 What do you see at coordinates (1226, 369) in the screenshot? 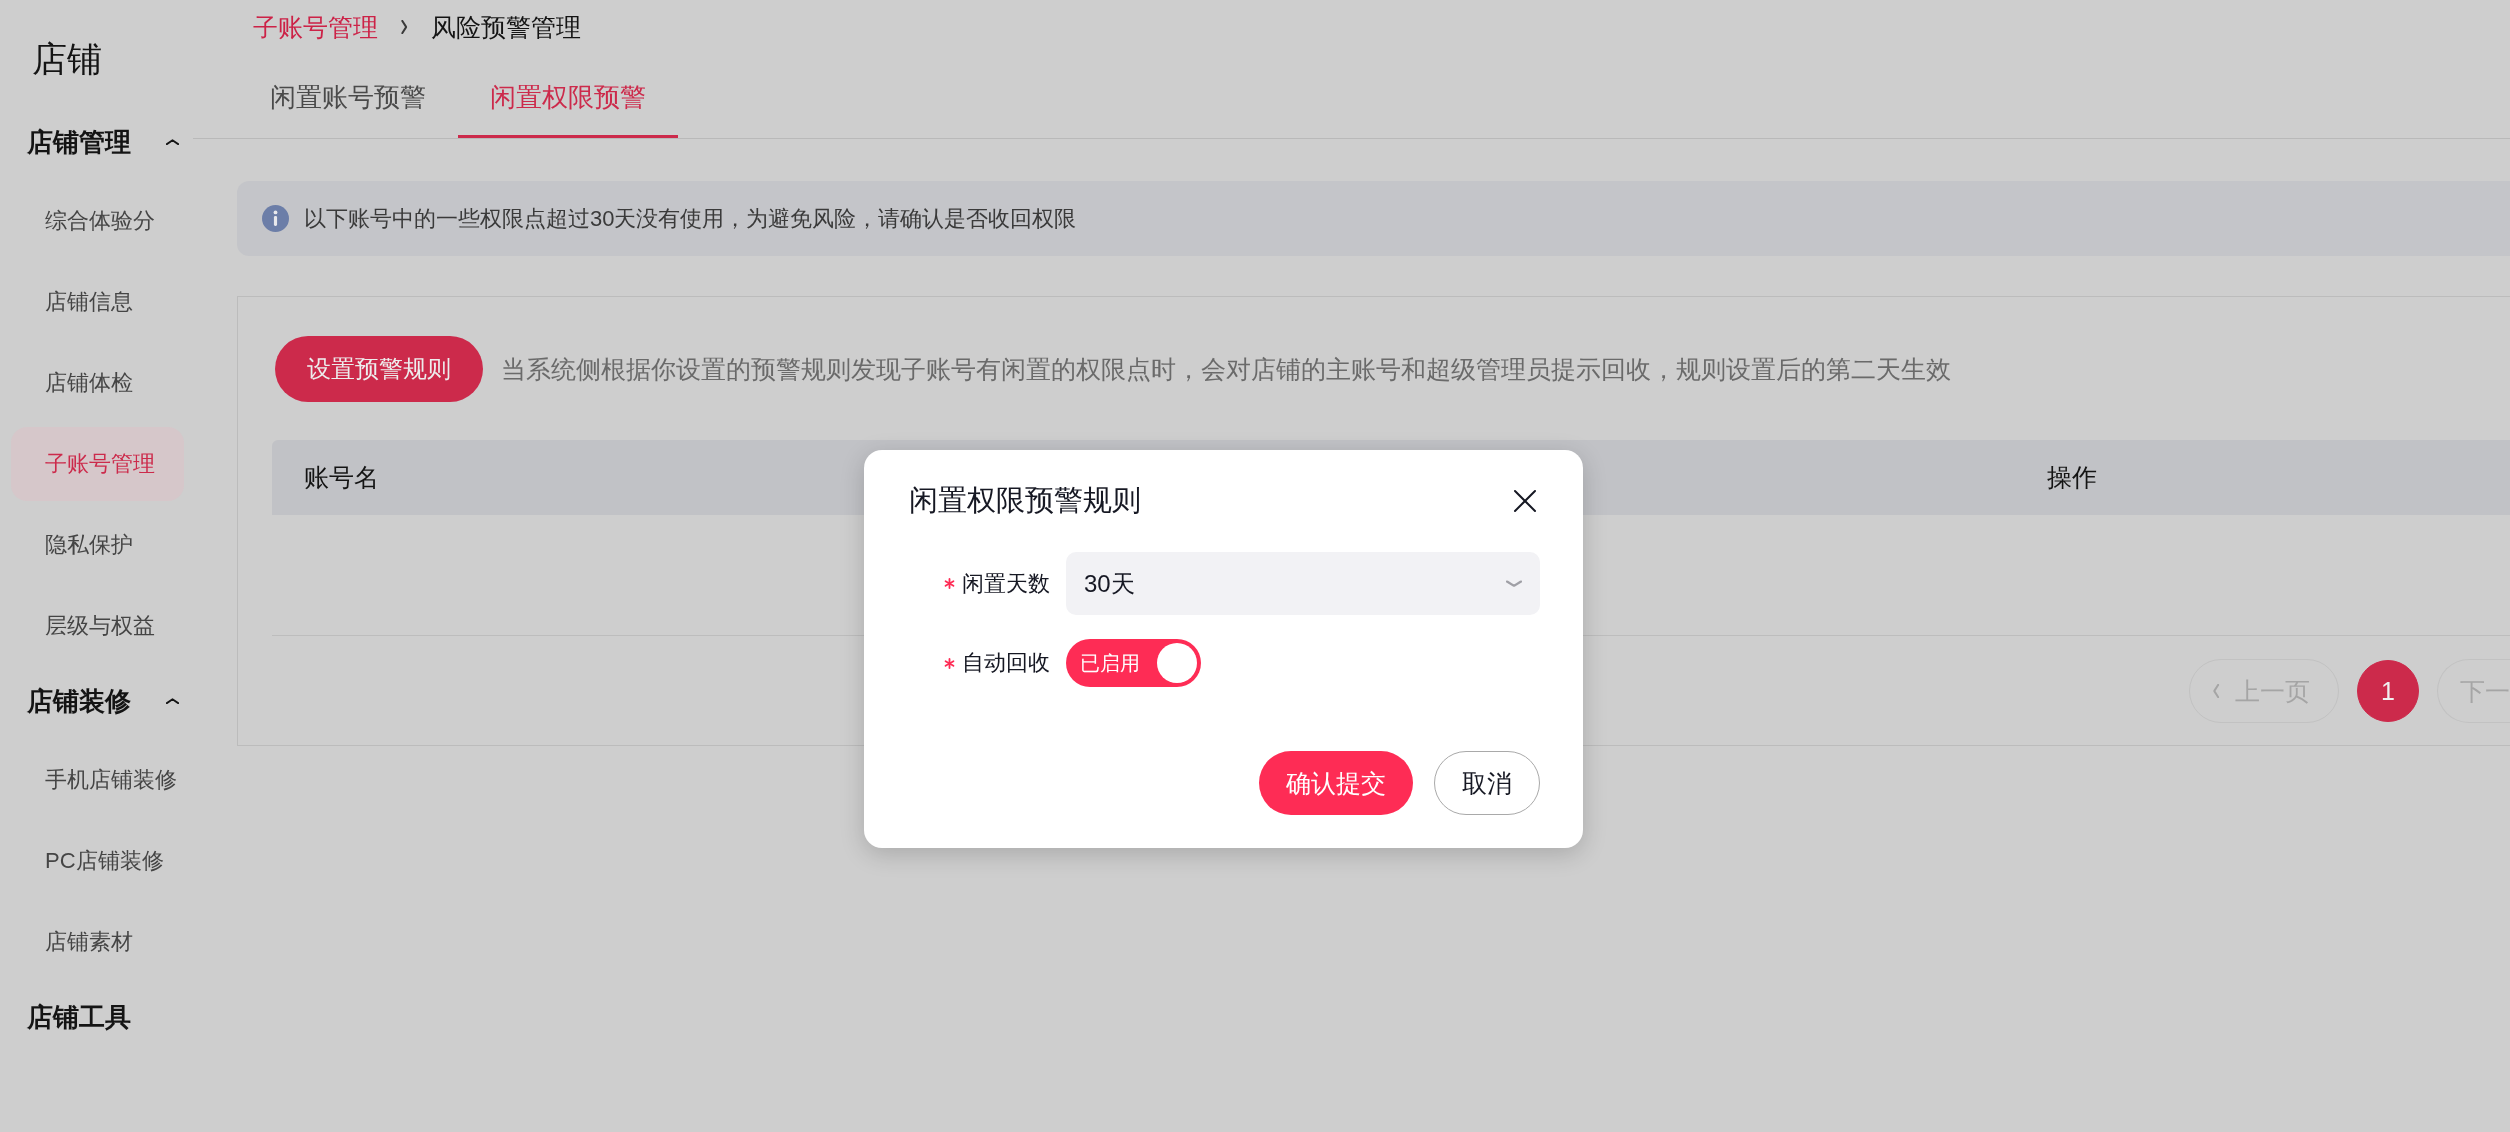
I see `rule-description: 当系统侧根据你设置的预警规则发现子账号有闲置的权限点时，会对店铺的主账号和超级管理员提示回收，规则设置后的第二天生效` at bounding box center [1226, 369].